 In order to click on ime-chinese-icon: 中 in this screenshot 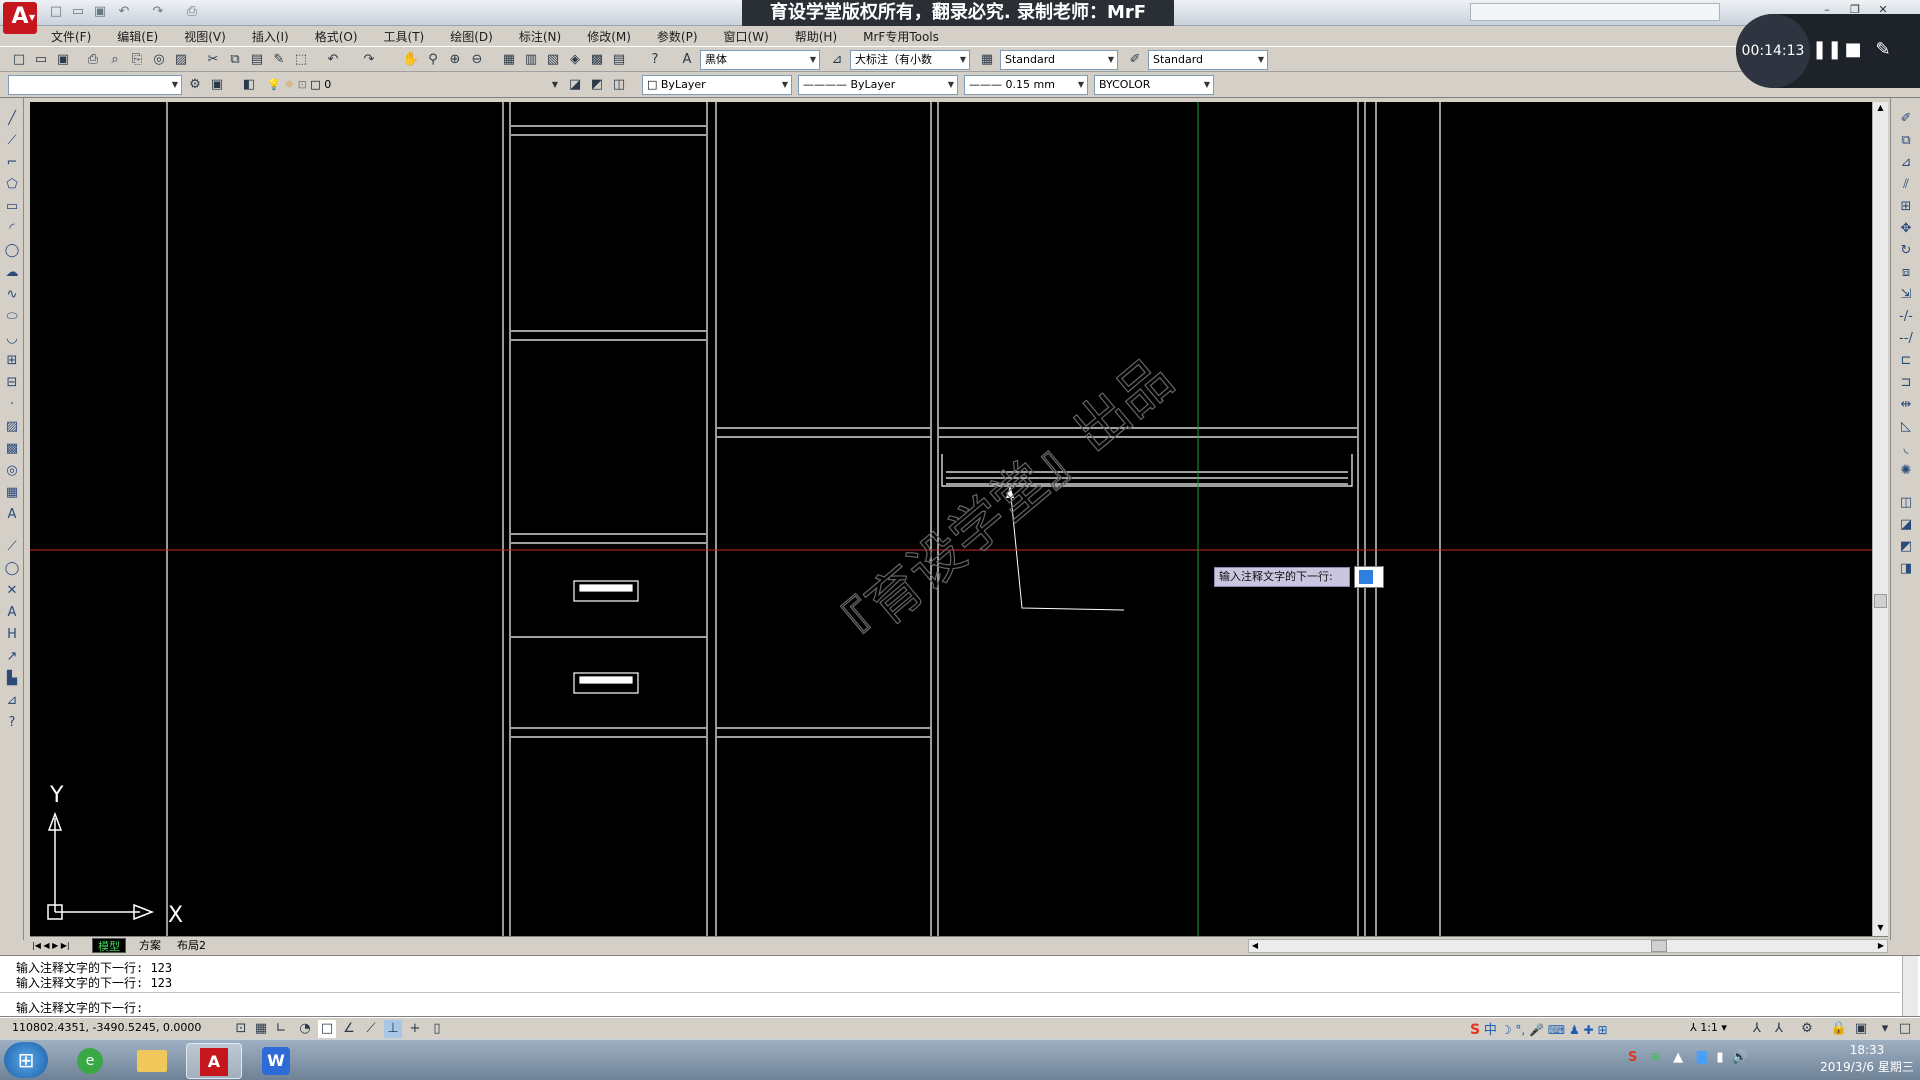, I will do `click(1490, 1030)`.